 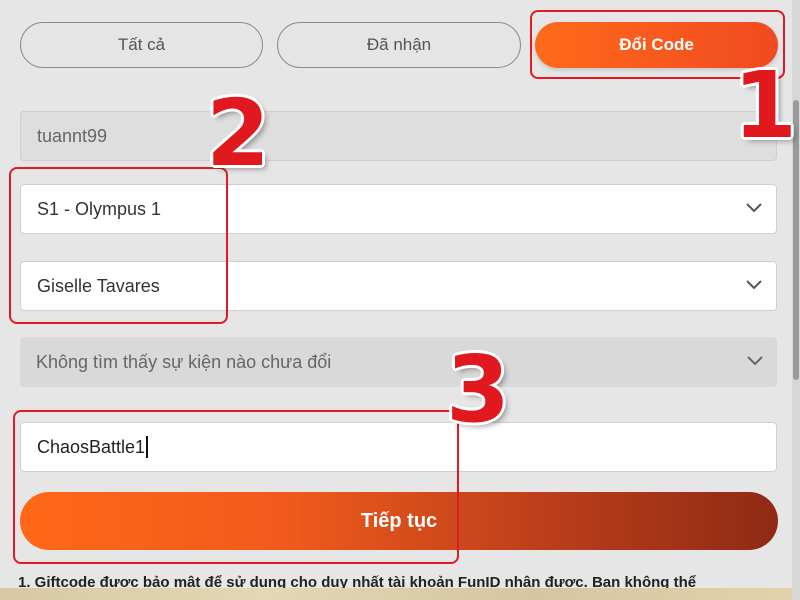 I want to click on highlight-box-step3, so click(x=236, y=487).